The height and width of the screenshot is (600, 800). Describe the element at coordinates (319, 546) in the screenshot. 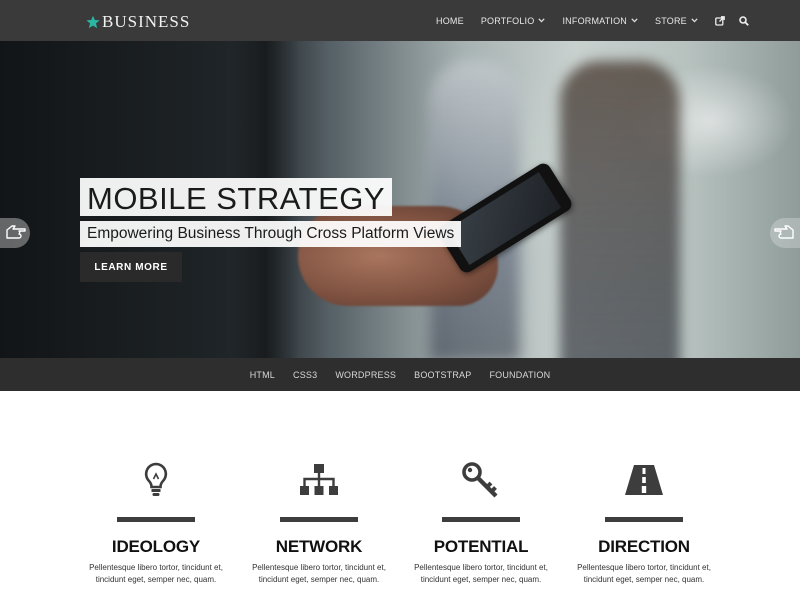

I see `feature-title: NETWORK` at that location.